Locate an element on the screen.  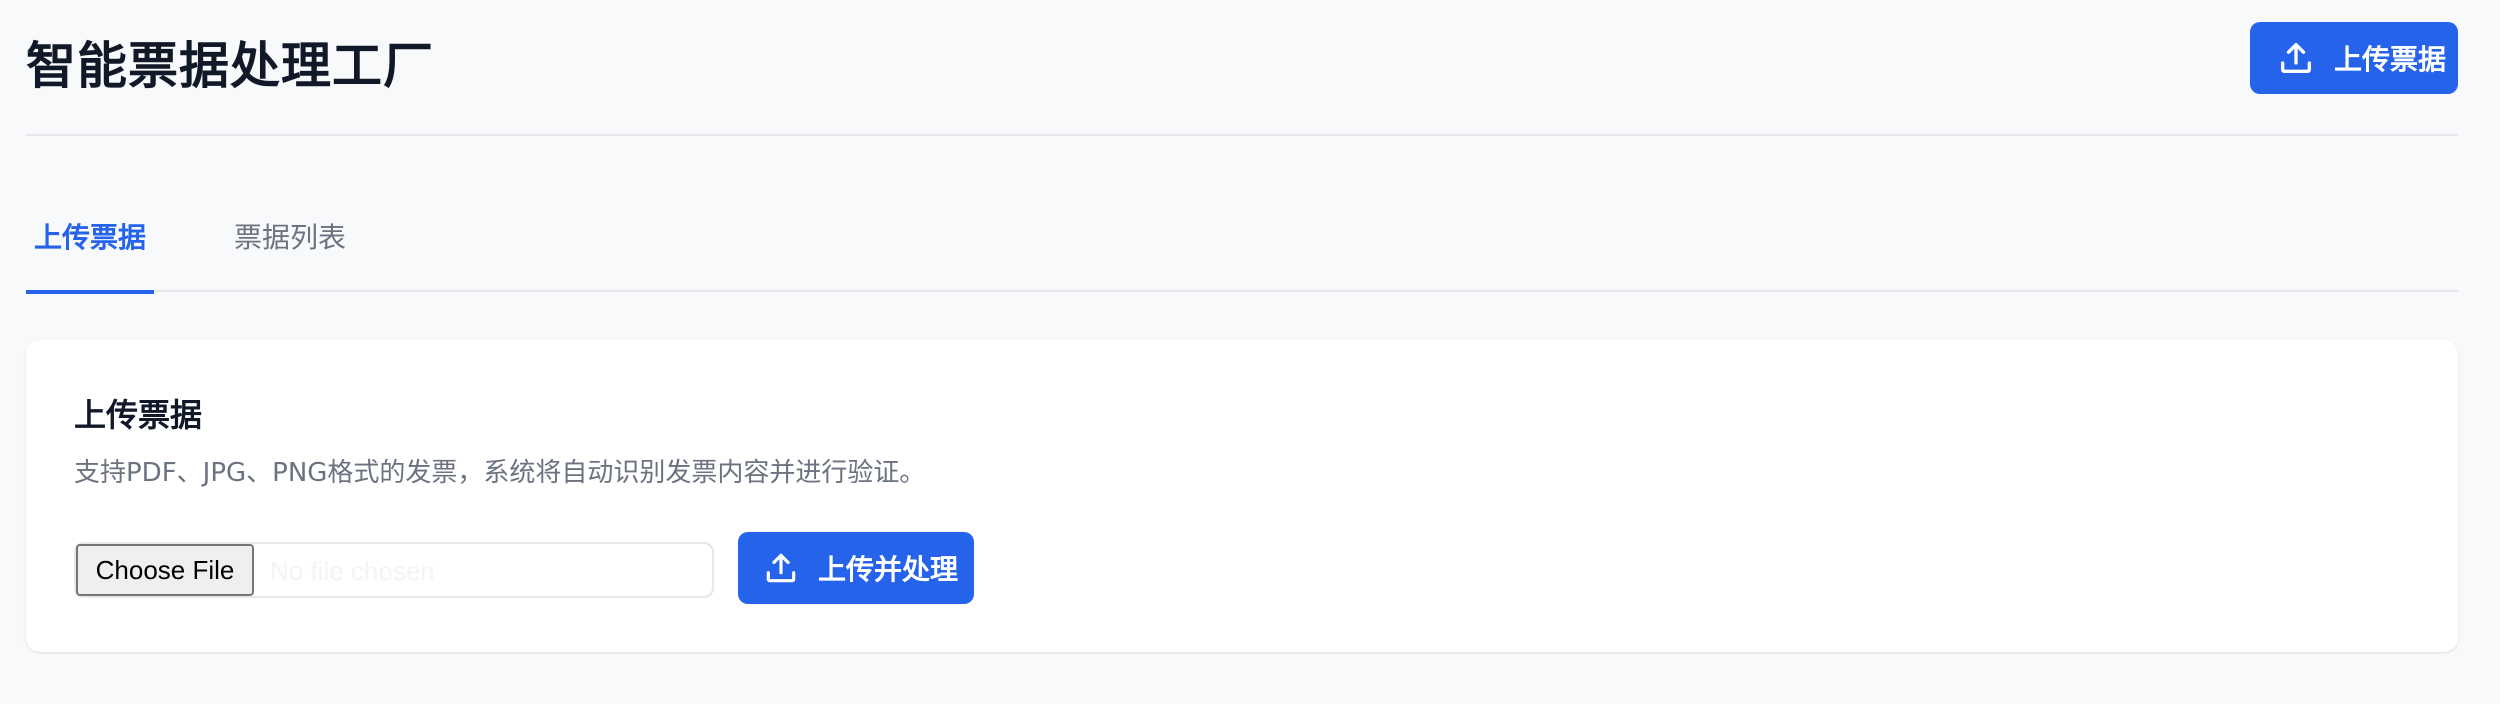
header-upload-label: 上传票据 is located at coordinates (2390, 59).